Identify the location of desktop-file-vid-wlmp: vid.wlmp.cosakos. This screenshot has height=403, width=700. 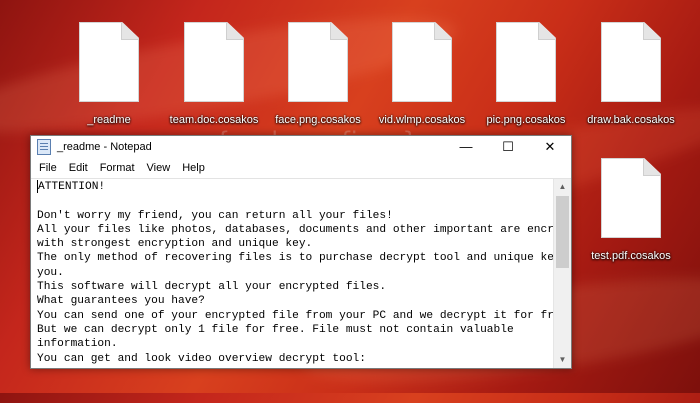
(422, 74).